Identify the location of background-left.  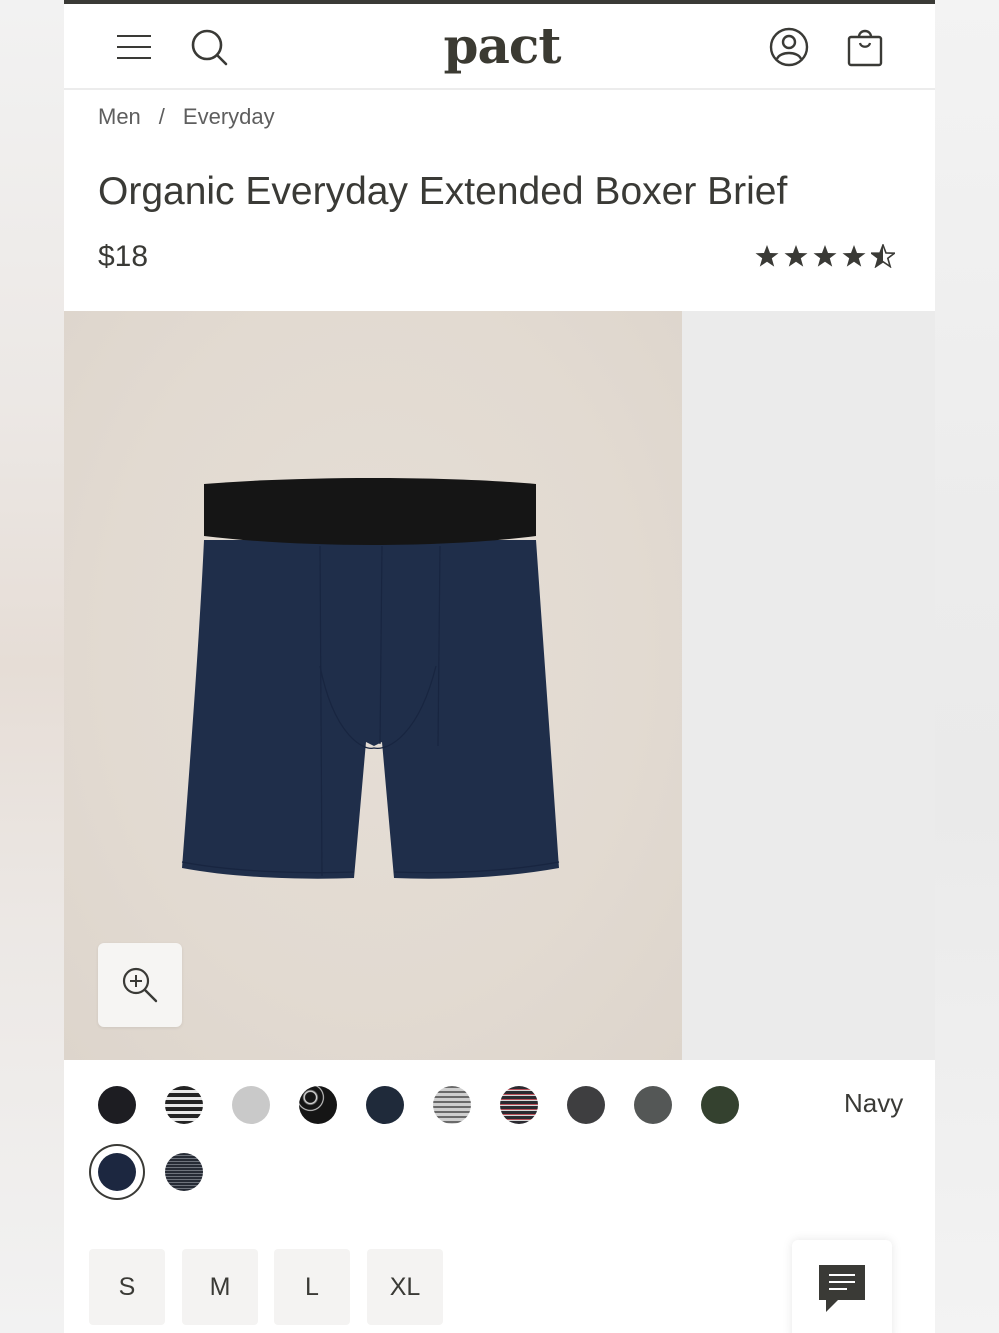
(32, 666).